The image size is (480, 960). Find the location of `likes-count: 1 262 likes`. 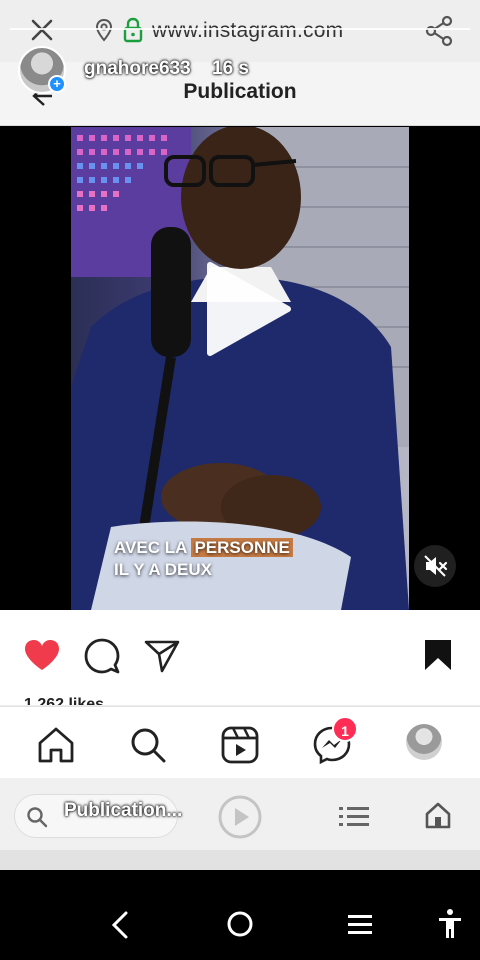

likes-count: 1 262 likes is located at coordinates (64, 700).